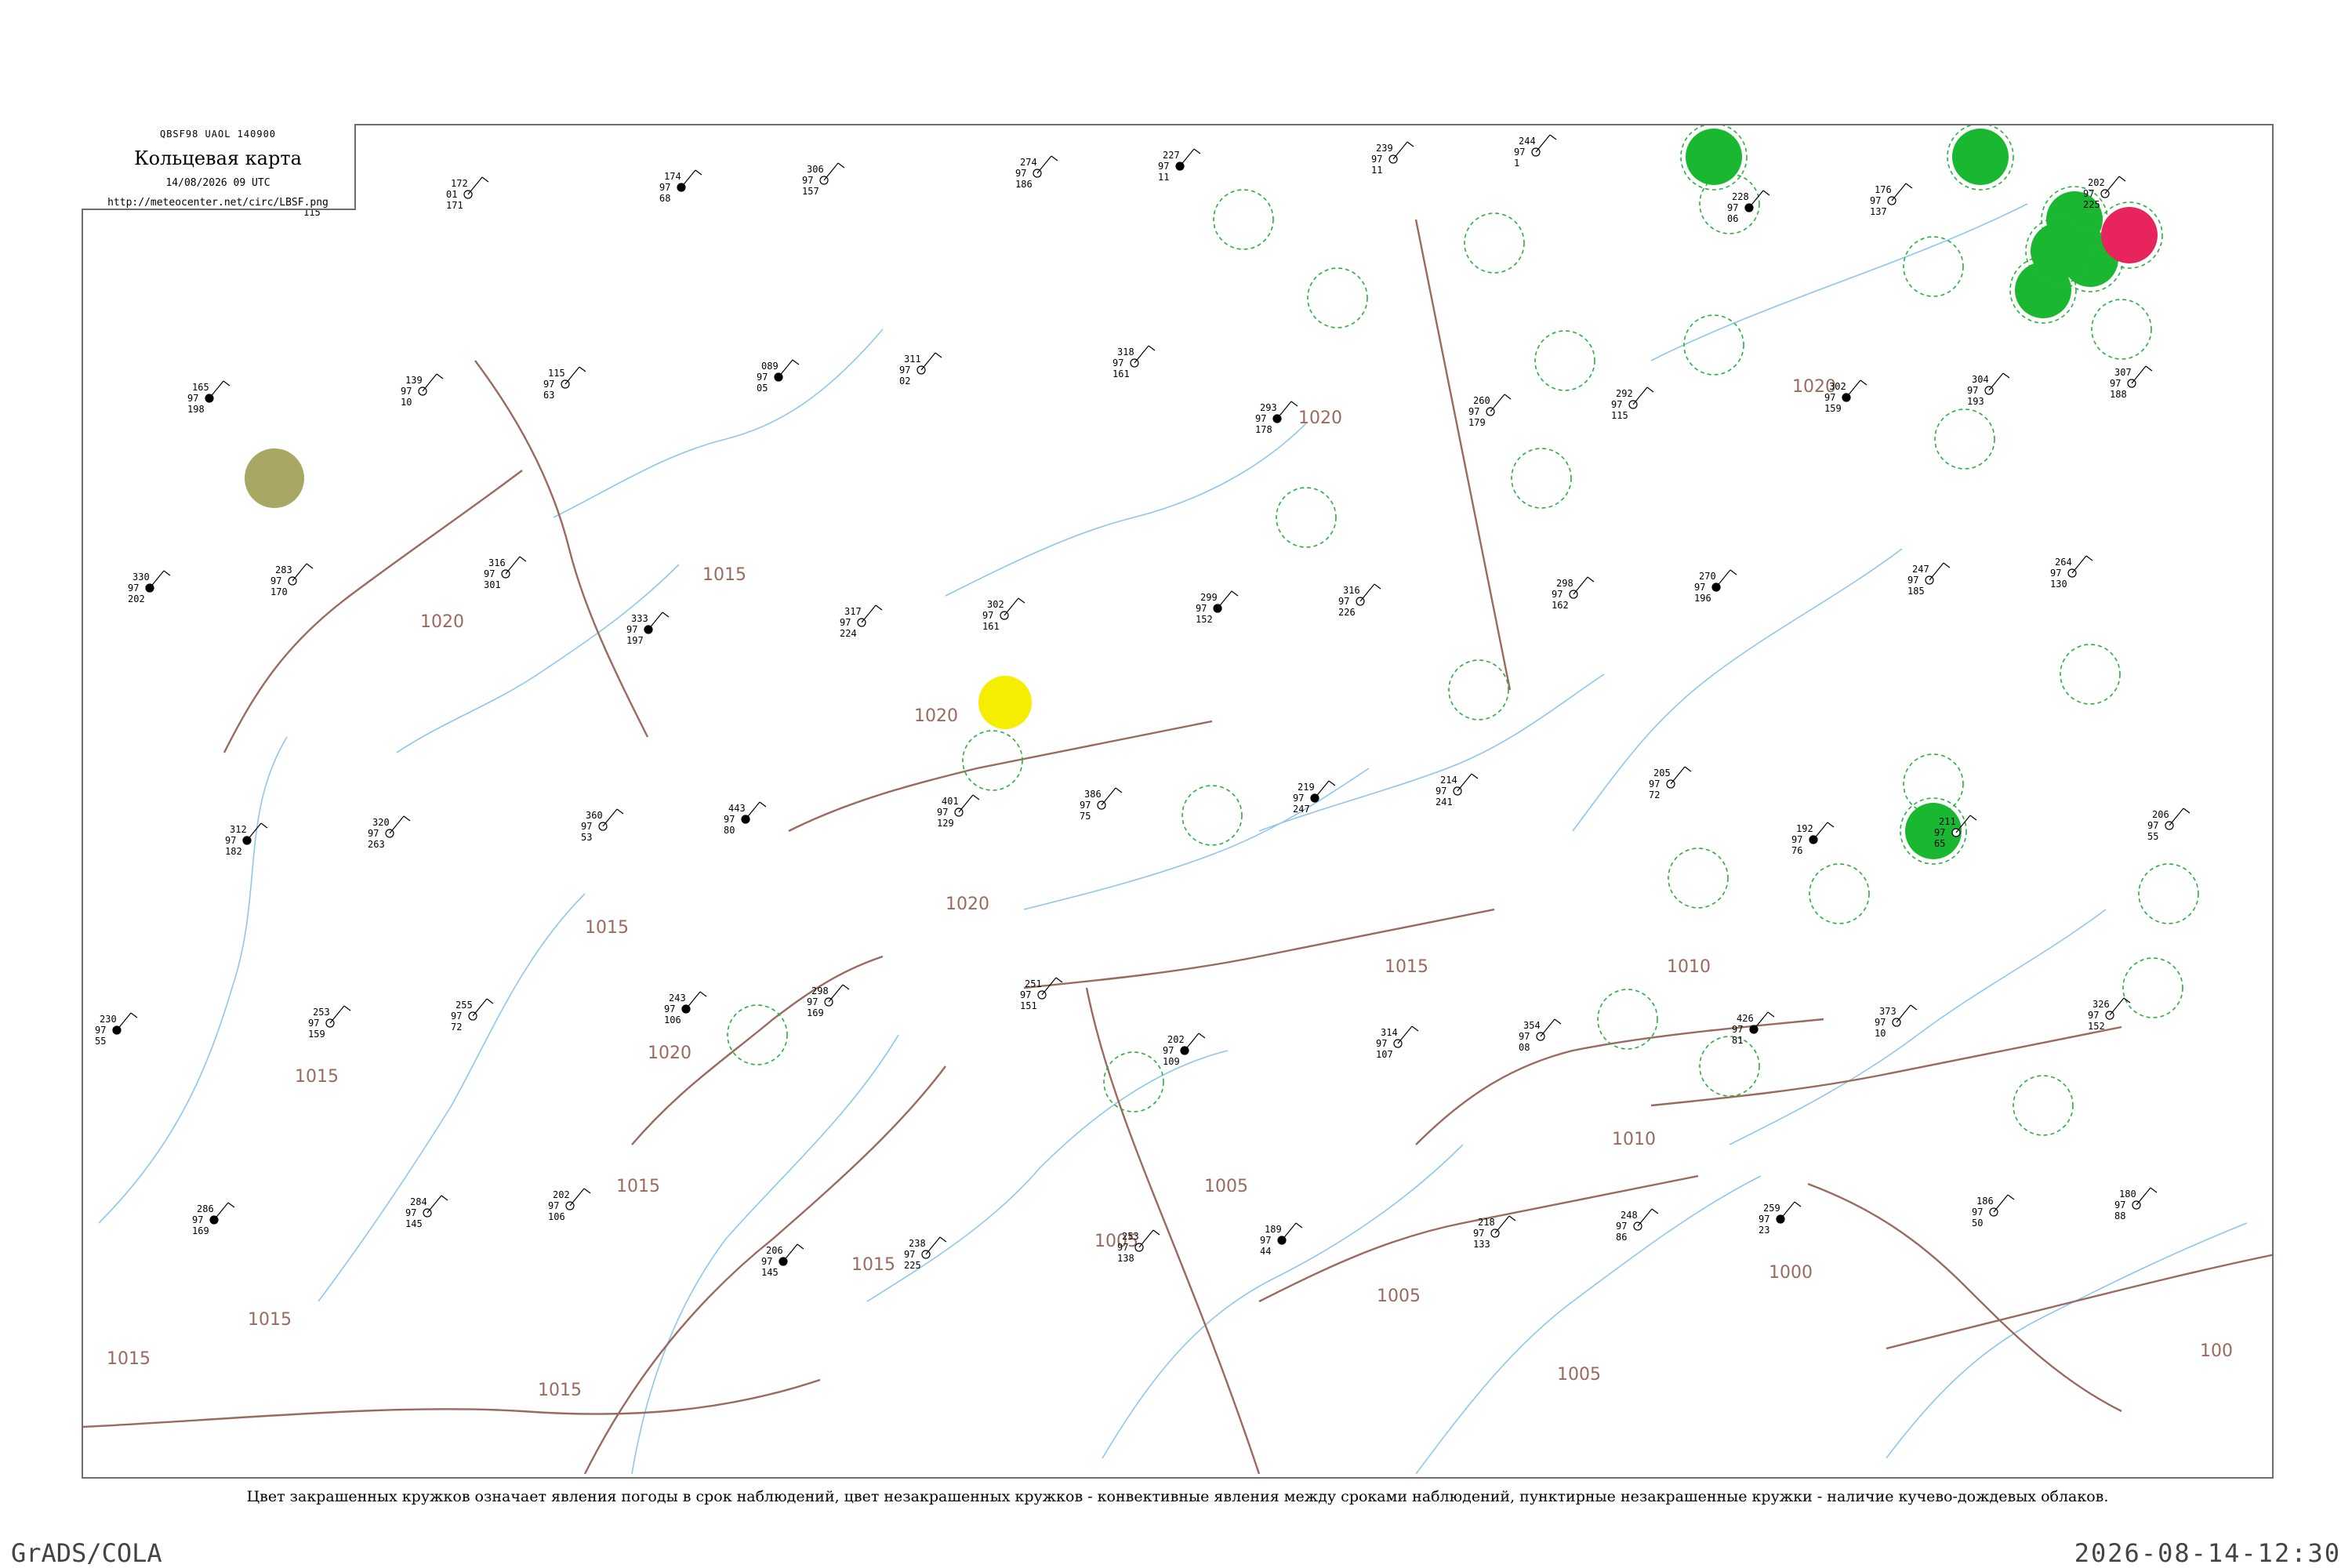  Describe the element at coordinates (1392, 158) in the screenshot. I see `station-plot: 2399711` at that location.